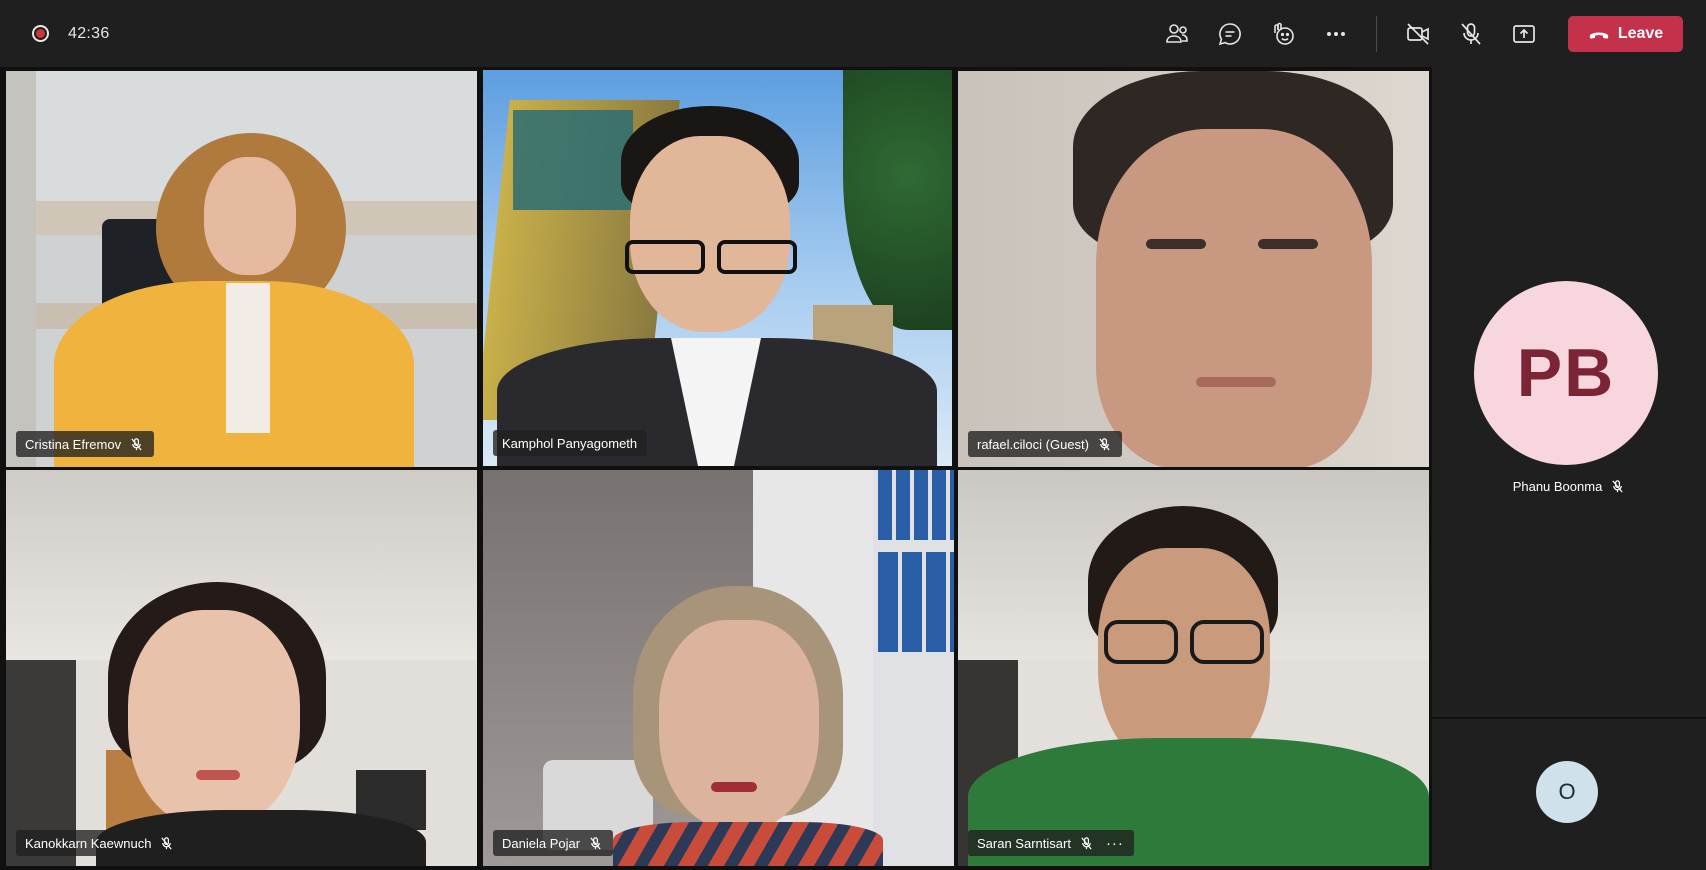 The height and width of the screenshot is (870, 1706). What do you see at coordinates (573, 160) in the screenshot?
I see `building-glass` at bounding box center [573, 160].